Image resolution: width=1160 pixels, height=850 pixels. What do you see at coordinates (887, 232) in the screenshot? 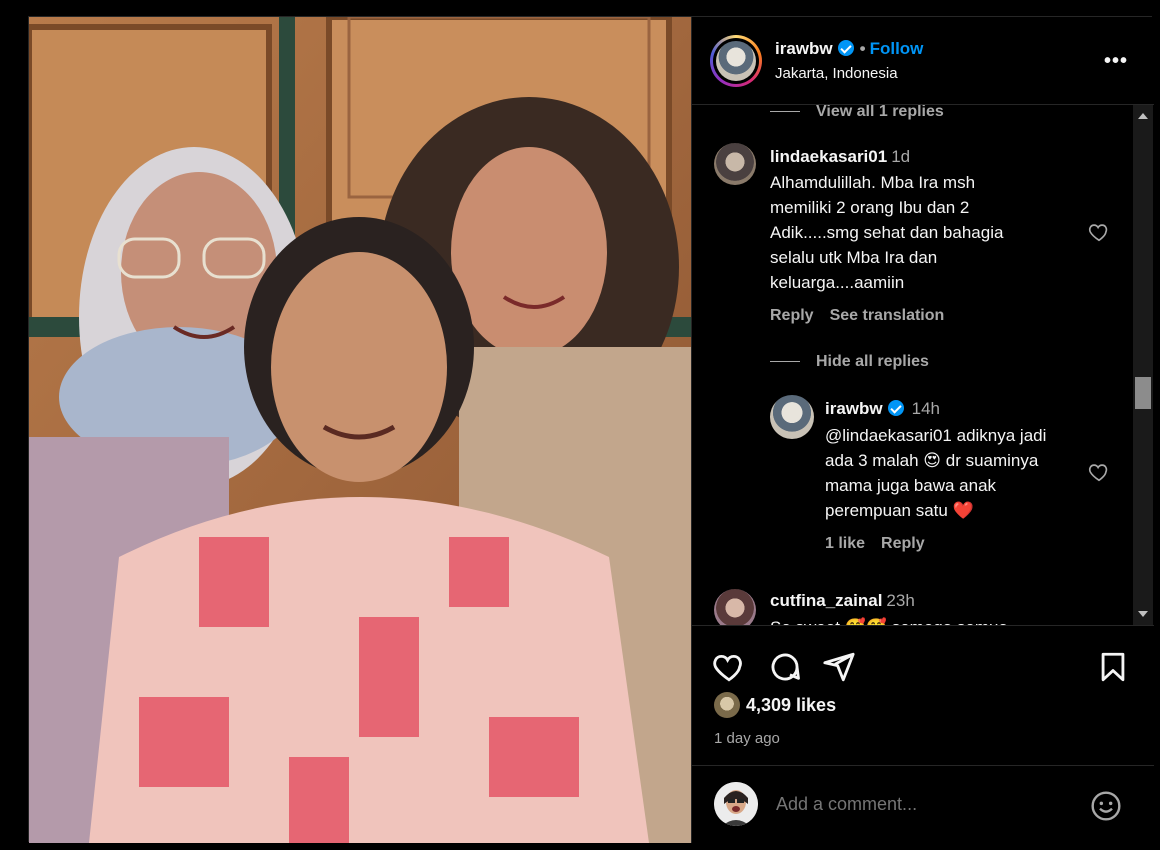
I see `comment-line: Adik.....smg sehat dan bahagia` at bounding box center [887, 232].